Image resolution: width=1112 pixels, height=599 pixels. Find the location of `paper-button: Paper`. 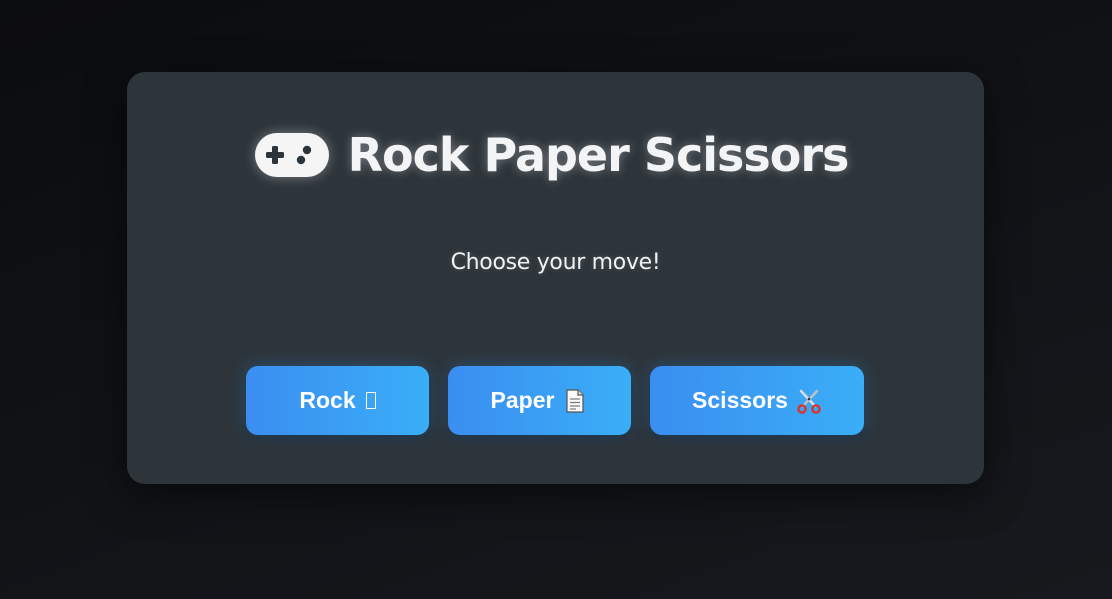

paper-button: Paper is located at coordinates (539, 400).